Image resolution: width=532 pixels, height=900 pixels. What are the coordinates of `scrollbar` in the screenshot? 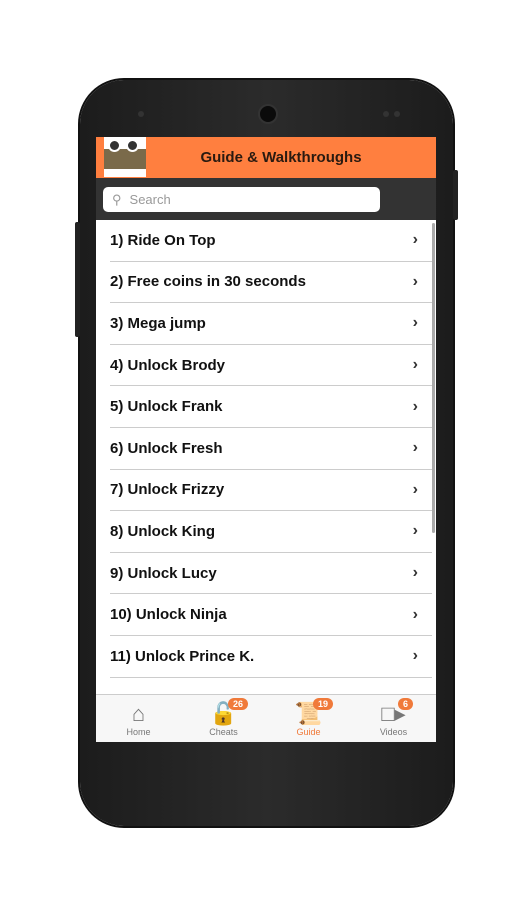 It's located at (433, 378).